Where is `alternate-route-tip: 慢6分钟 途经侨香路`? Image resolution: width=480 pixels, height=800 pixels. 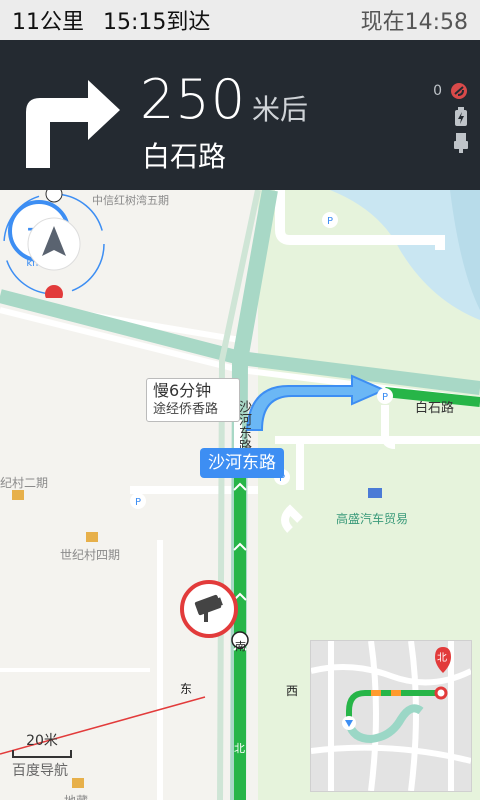
alternate-route-tip: 慢6分钟 途经侨香路 is located at coordinates (193, 400).